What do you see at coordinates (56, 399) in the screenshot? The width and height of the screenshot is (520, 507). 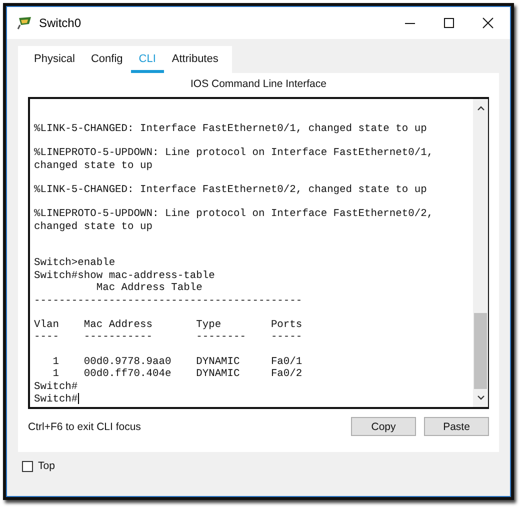 I see `console-prompt: Switch#` at bounding box center [56, 399].